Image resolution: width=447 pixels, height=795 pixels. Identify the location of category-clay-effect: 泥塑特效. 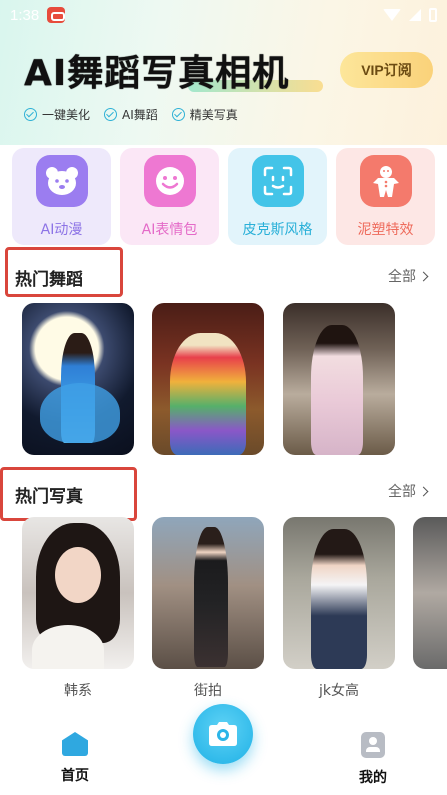
(385, 196).